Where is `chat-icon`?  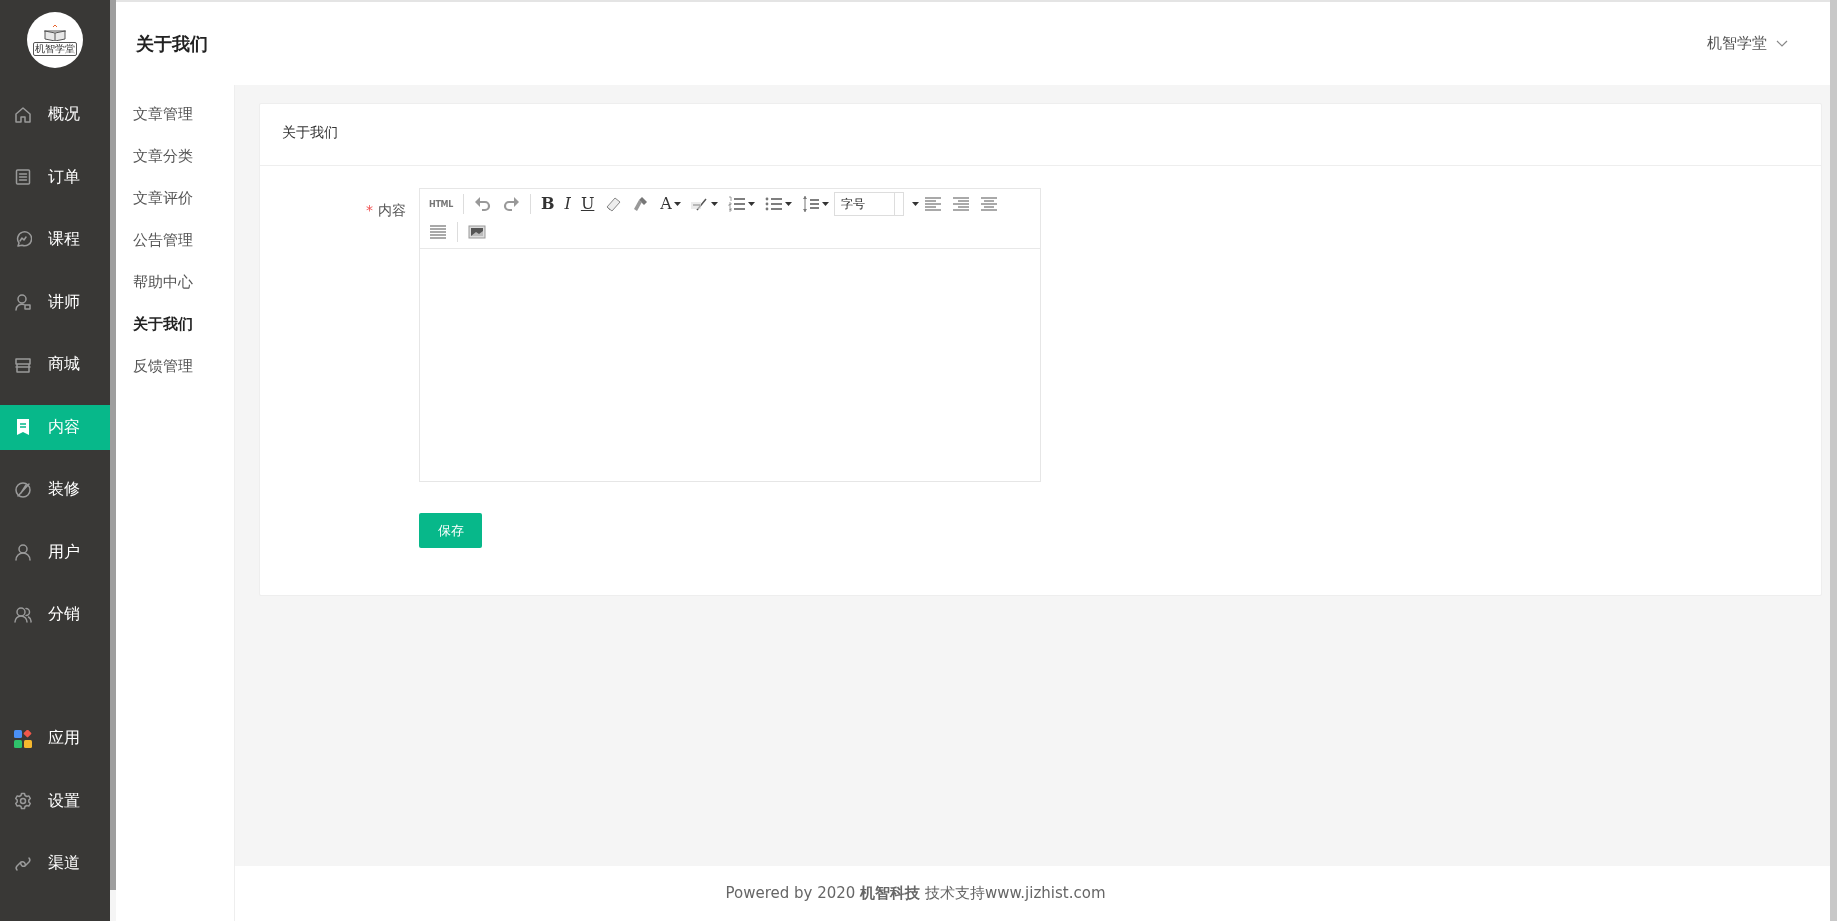 chat-icon is located at coordinates (23, 239).